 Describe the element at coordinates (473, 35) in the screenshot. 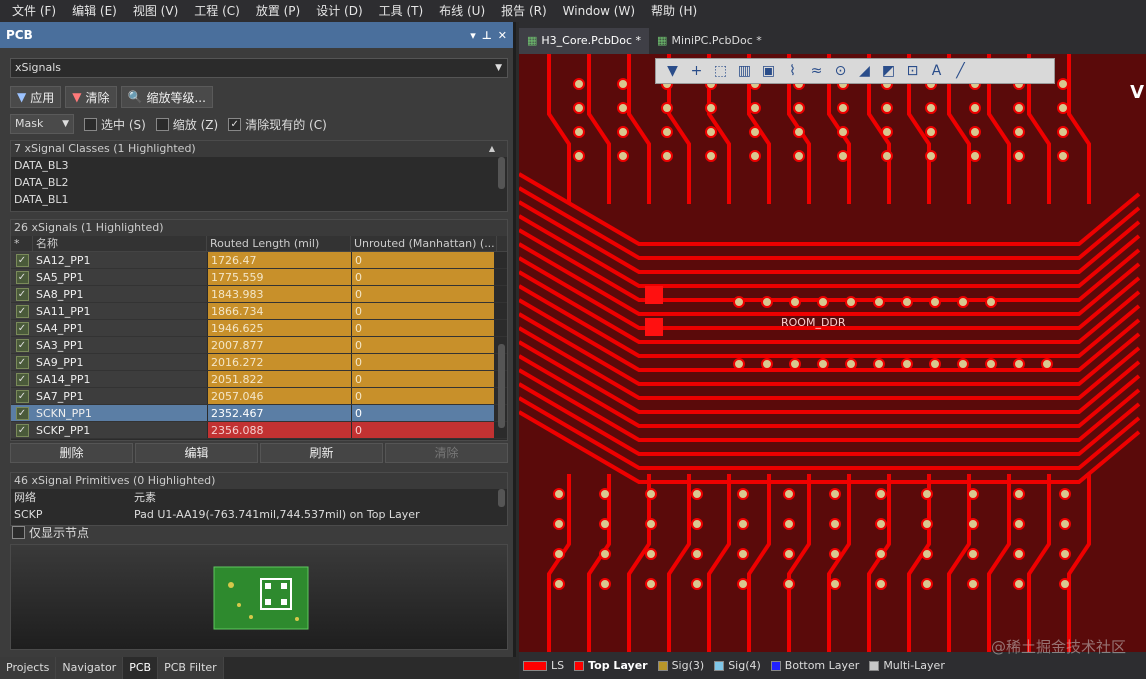

I see `panel-menu-icon: ▾` at that location.